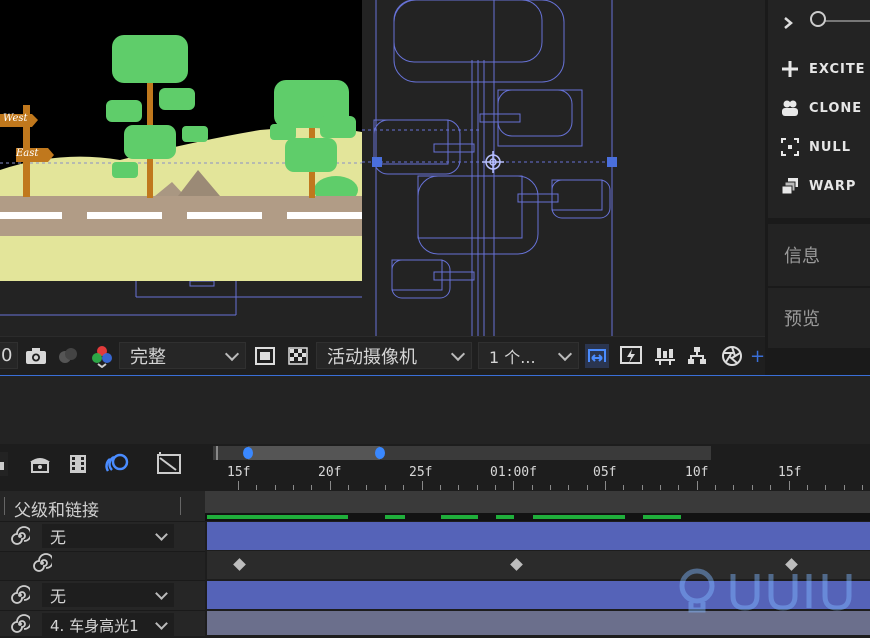  I want to click on warp-label: WARP, so click(833, 186).